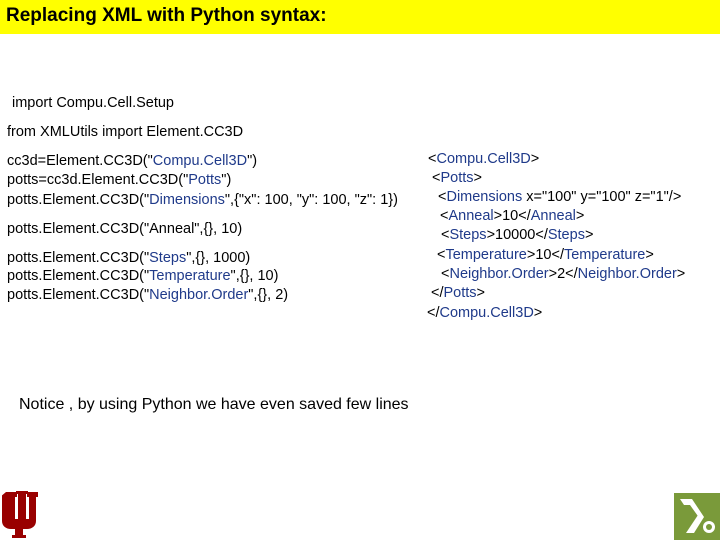  I want to click on xml-line-potts-open: <Potts>, so click(457, 178).